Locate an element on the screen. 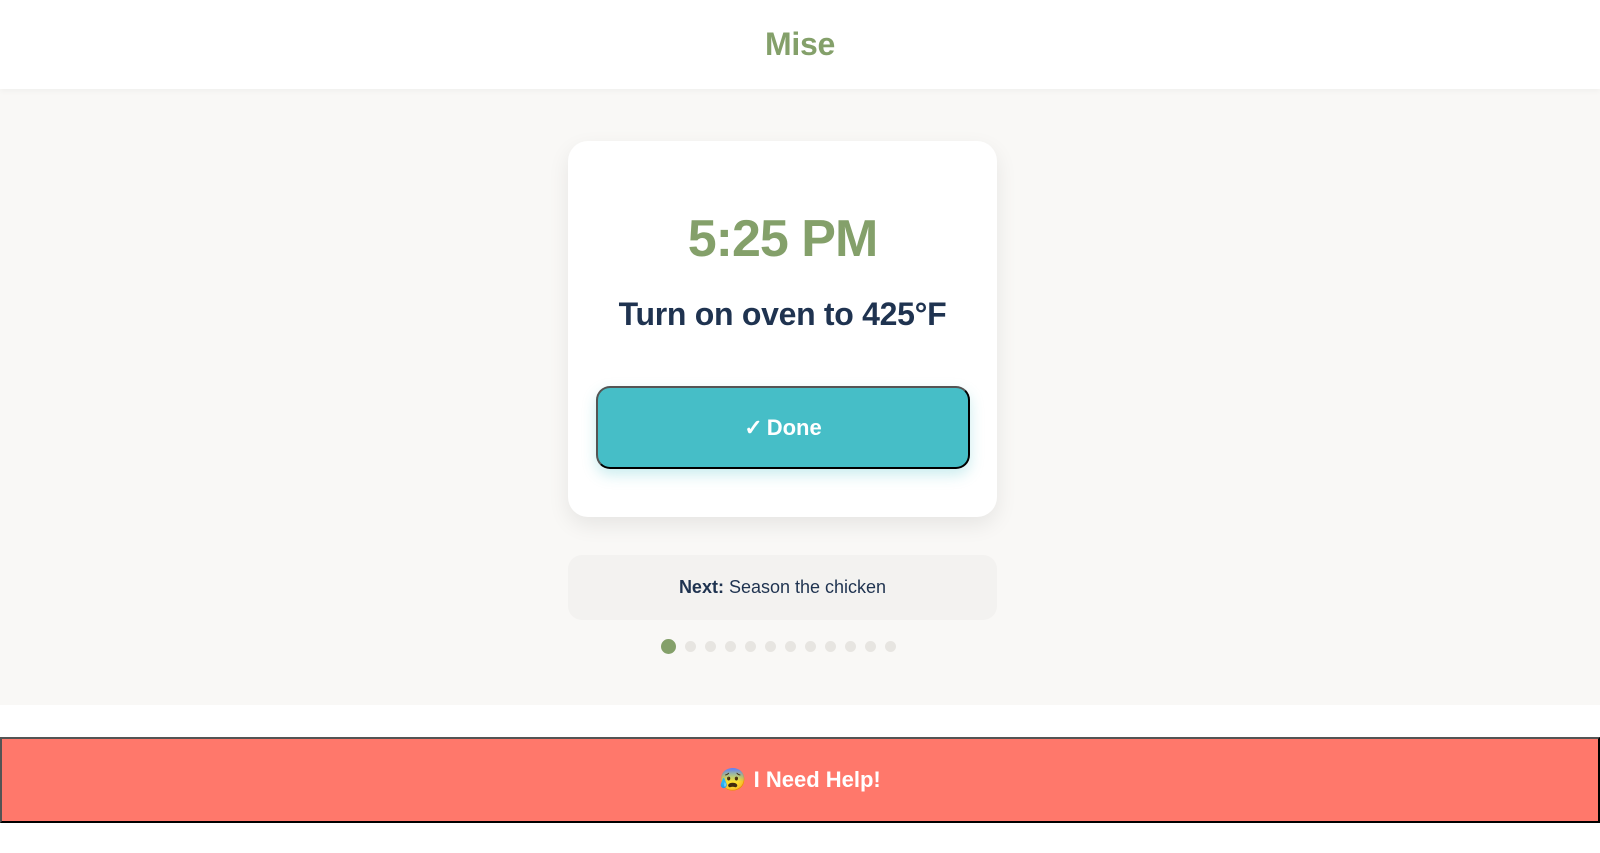 This screenshot has width=1600, height=853. help-button: 😰 I Need Help! is located at coordinates (800, 780).